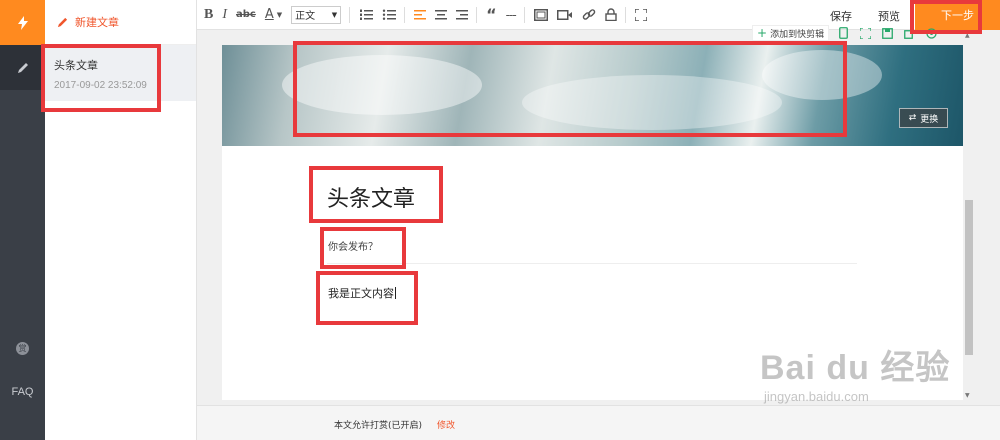 This screenshot has height=440, width=1000. What do you see at coordinates (967, 395) in the screenshot?
I see `scroll-down-icon: ▼` at bounding box center [967, 395].